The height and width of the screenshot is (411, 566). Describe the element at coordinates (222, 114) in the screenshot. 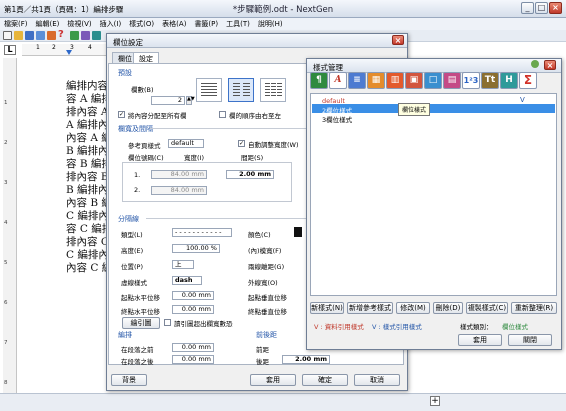

I see `rtl-checkbox` at that location.